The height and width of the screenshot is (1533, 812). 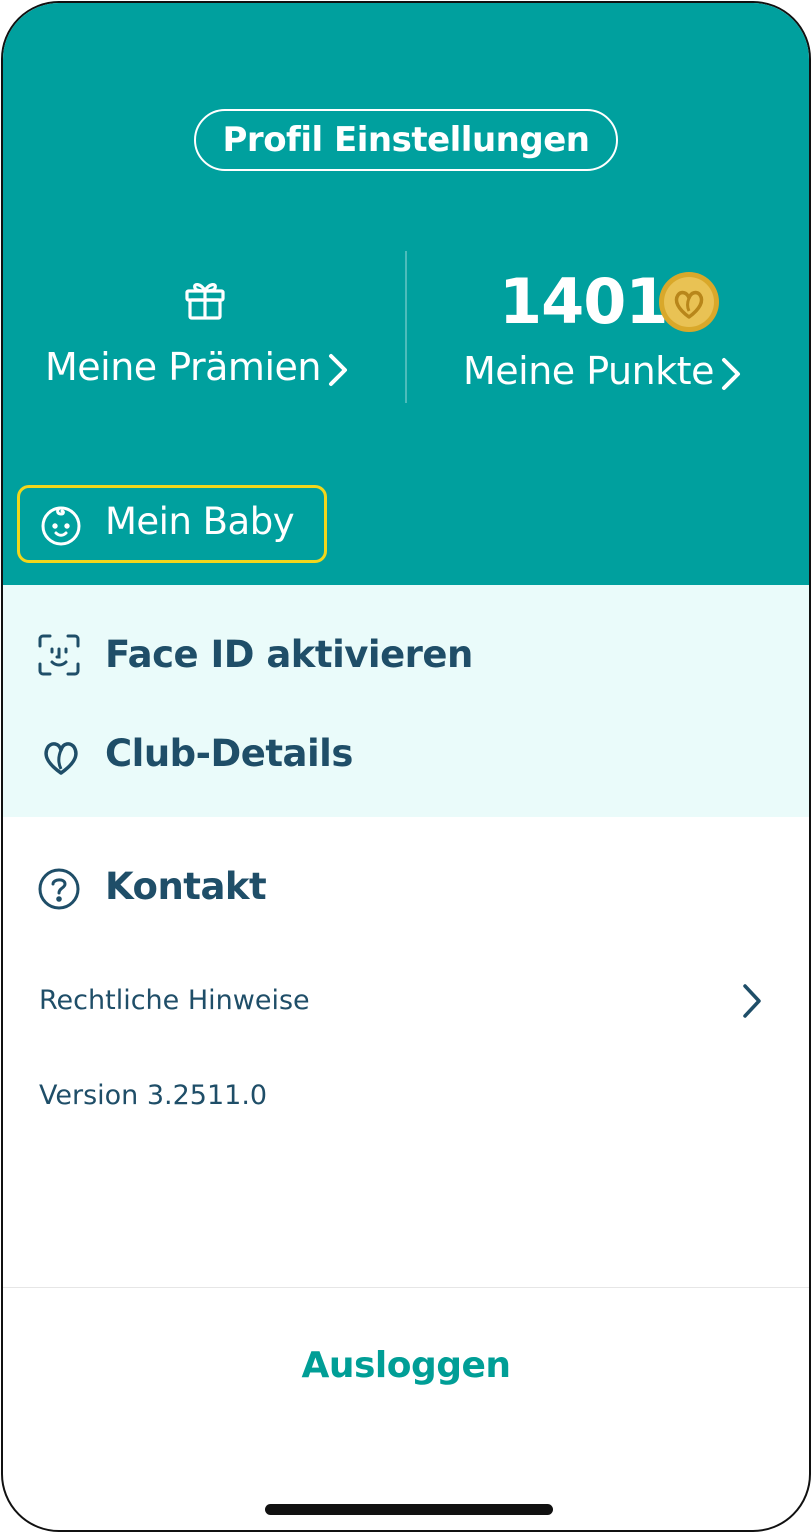 What do you see at coordinates (174, 1000) in the screenshot?
I see `legal-label: Rechtliche Hinweise` at bounding box center [174, 1000].